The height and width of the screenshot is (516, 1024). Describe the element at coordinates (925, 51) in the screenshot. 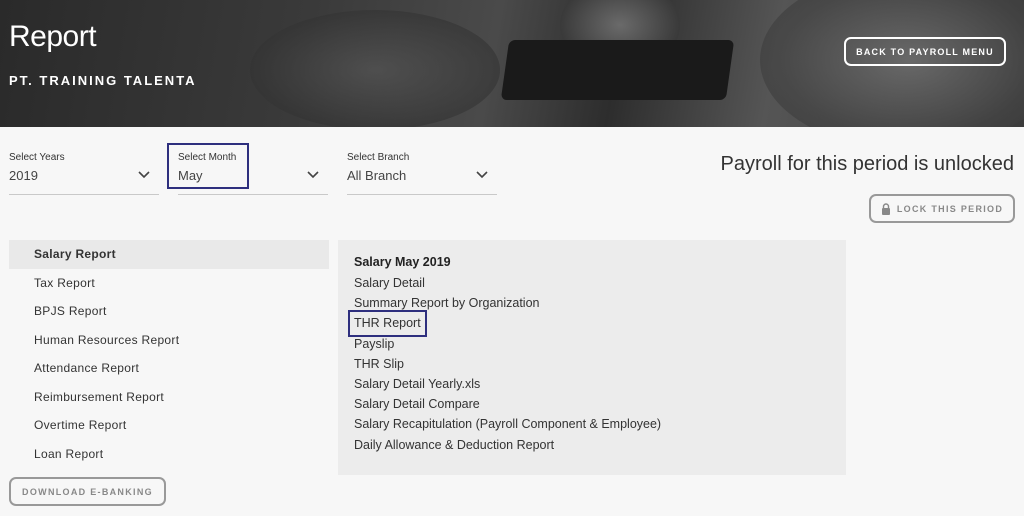

I see `back-to-payroll-menu-button: BACK TO PAYROLL MENU` at that location.